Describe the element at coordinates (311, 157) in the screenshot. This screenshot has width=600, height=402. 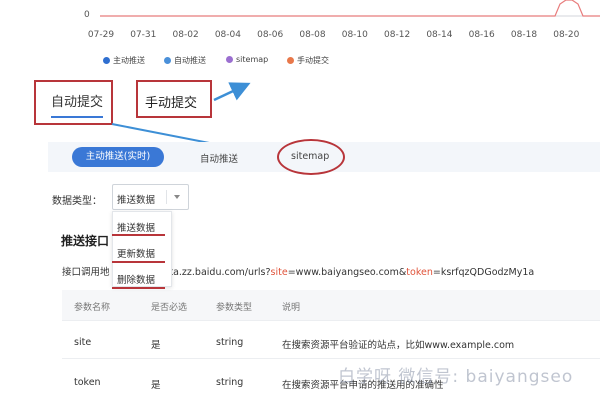
I see `annotation-ellipse-sitemap` at that location.